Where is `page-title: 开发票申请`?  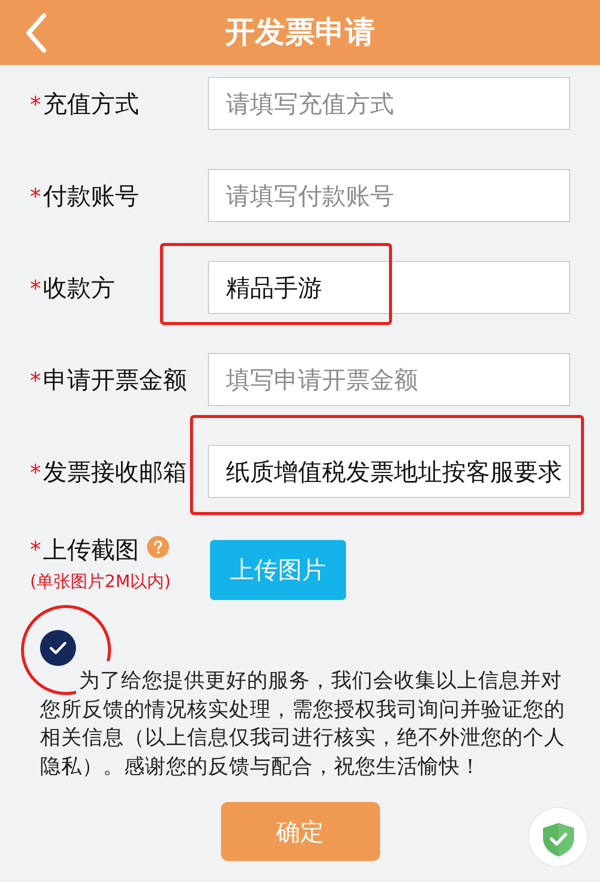
page-title: 开发票申请 is located at coordinates (300, 33).